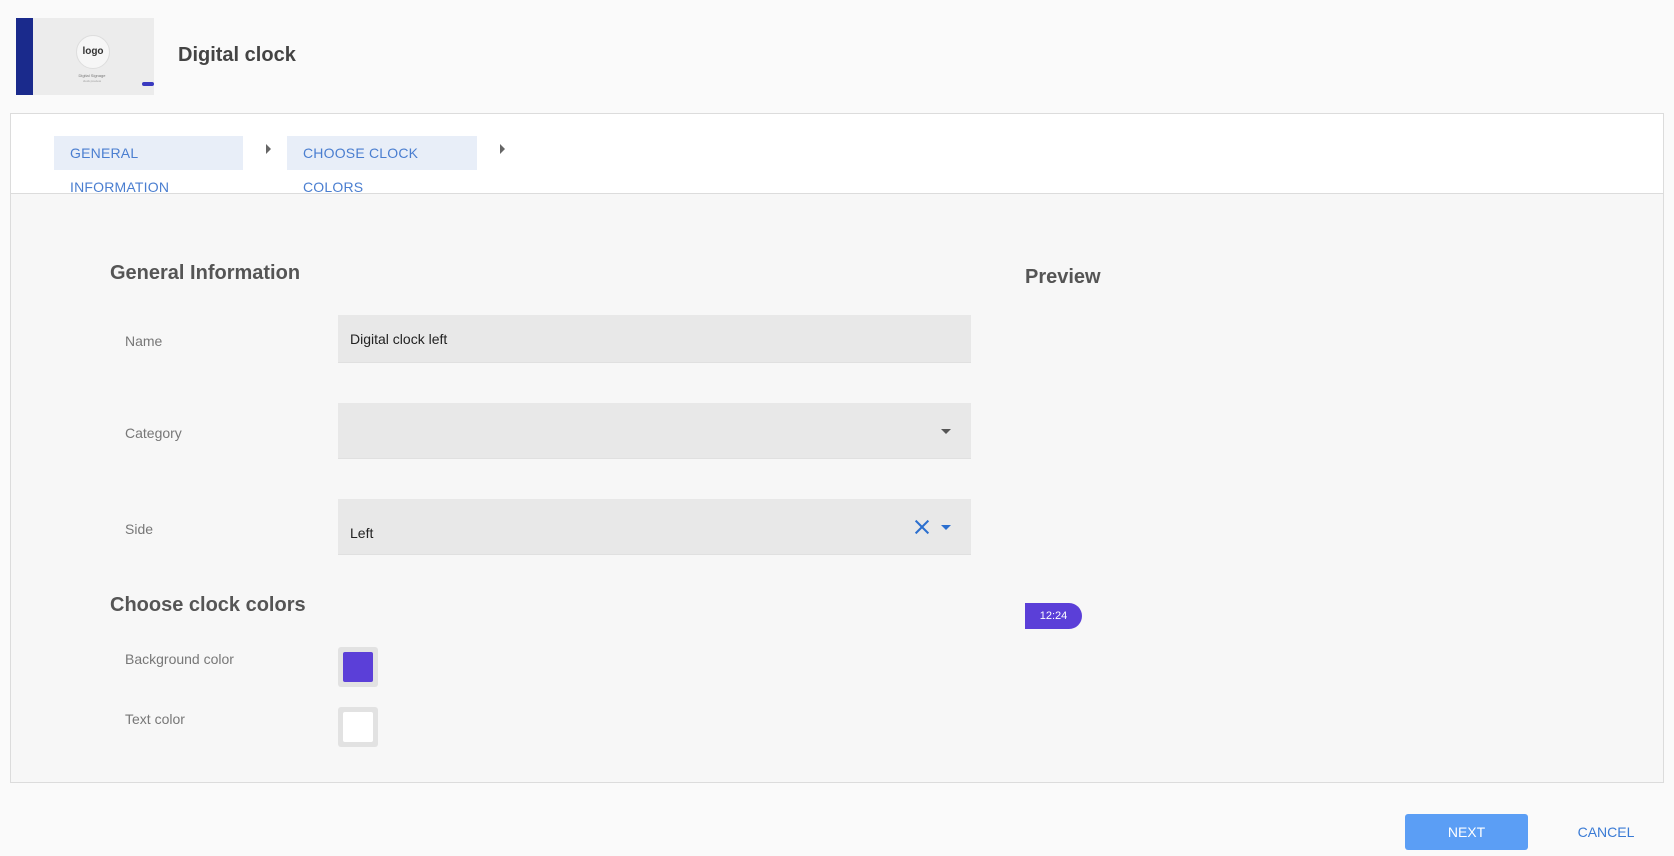  Describe the element at coordinates (922, 527) in the screenshot. I see `clear-icon` at that location.